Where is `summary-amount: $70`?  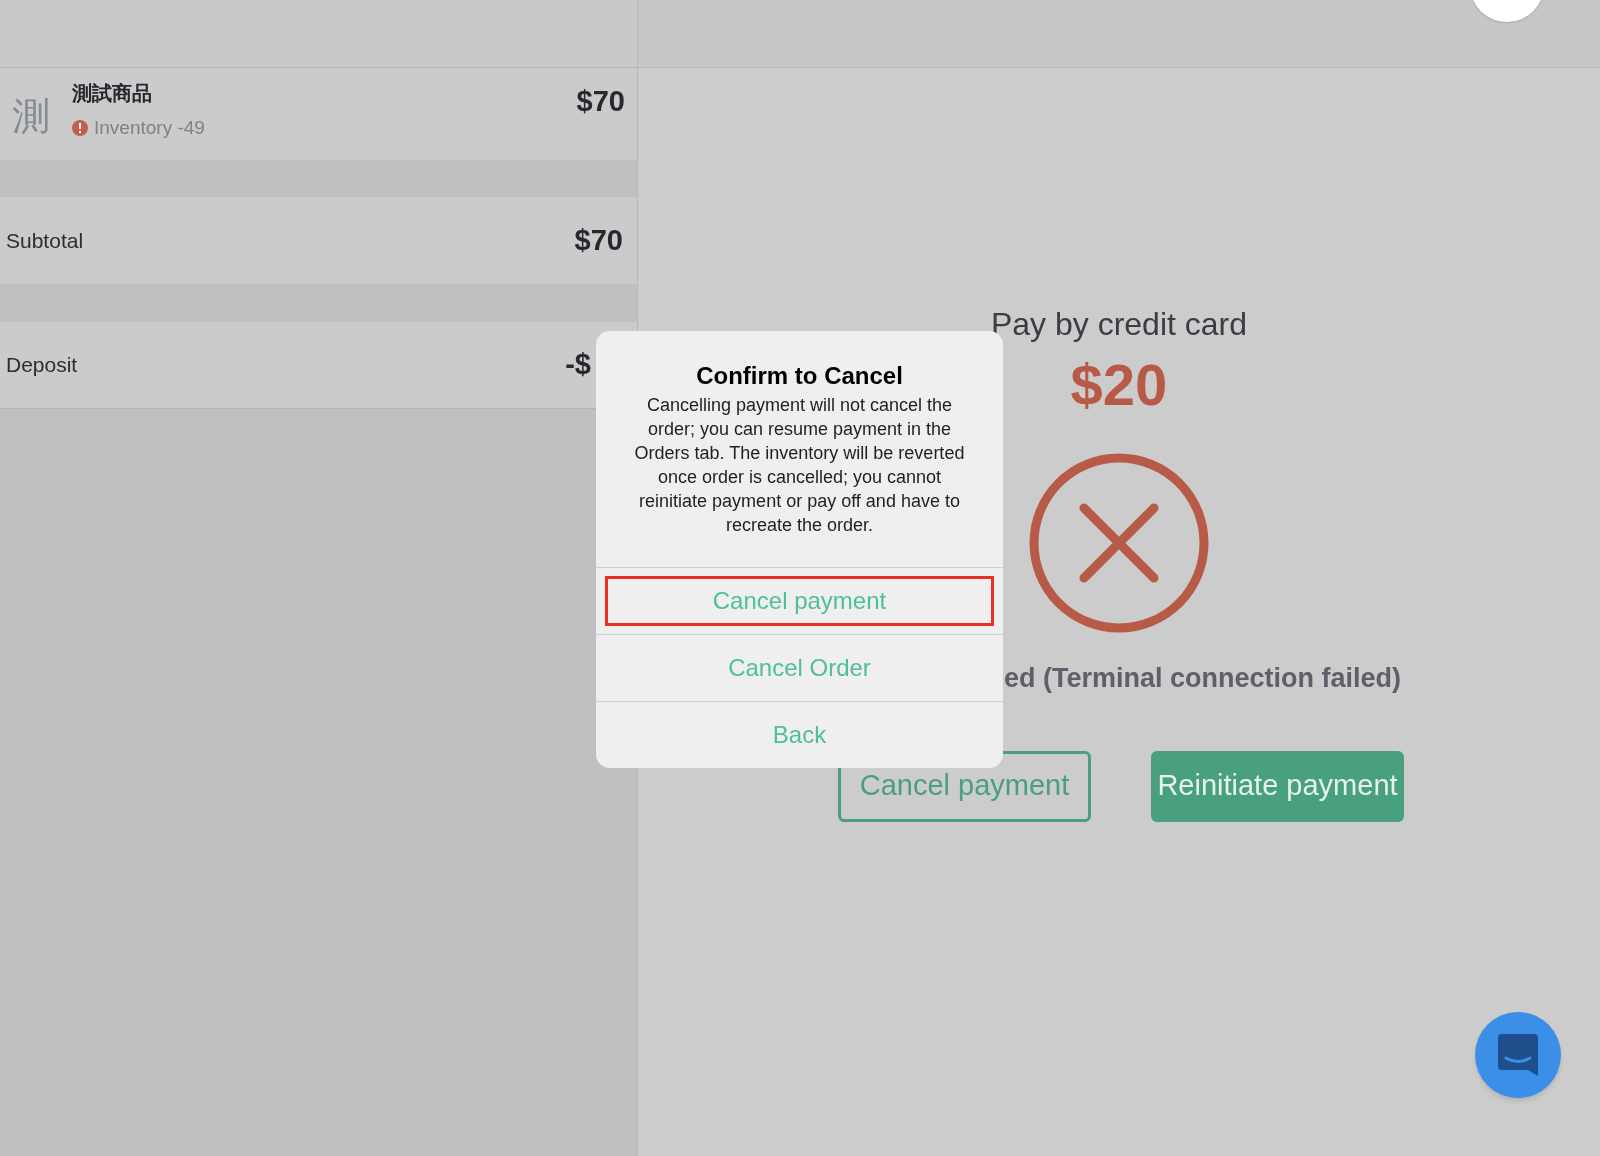 summary-amount: $70 is located at coordinates (598, 240).